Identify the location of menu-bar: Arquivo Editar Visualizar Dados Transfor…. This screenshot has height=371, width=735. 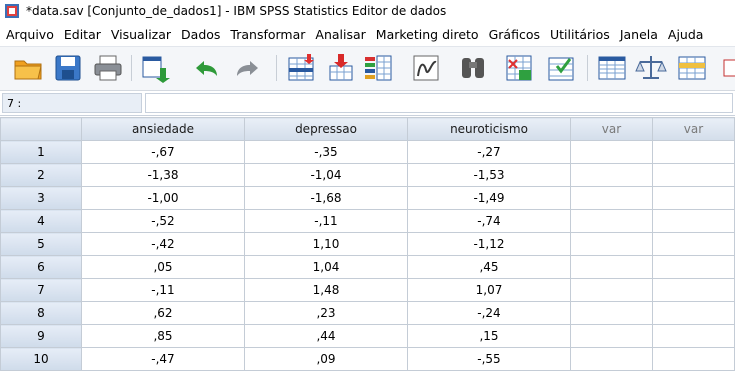
(367, 34).